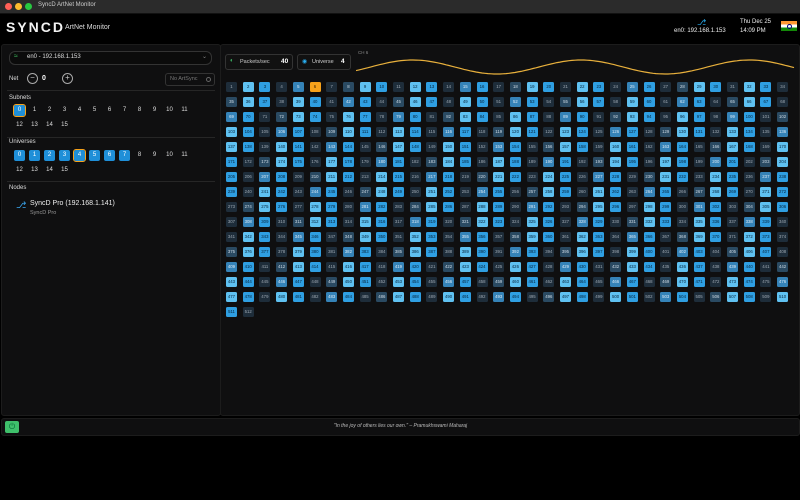 Image resolution: width=800 pixels, height=500 pixels. Describe the element at coordinates (515, 132) in the screenshot. I see `channel-cell-120: 120` at that location.